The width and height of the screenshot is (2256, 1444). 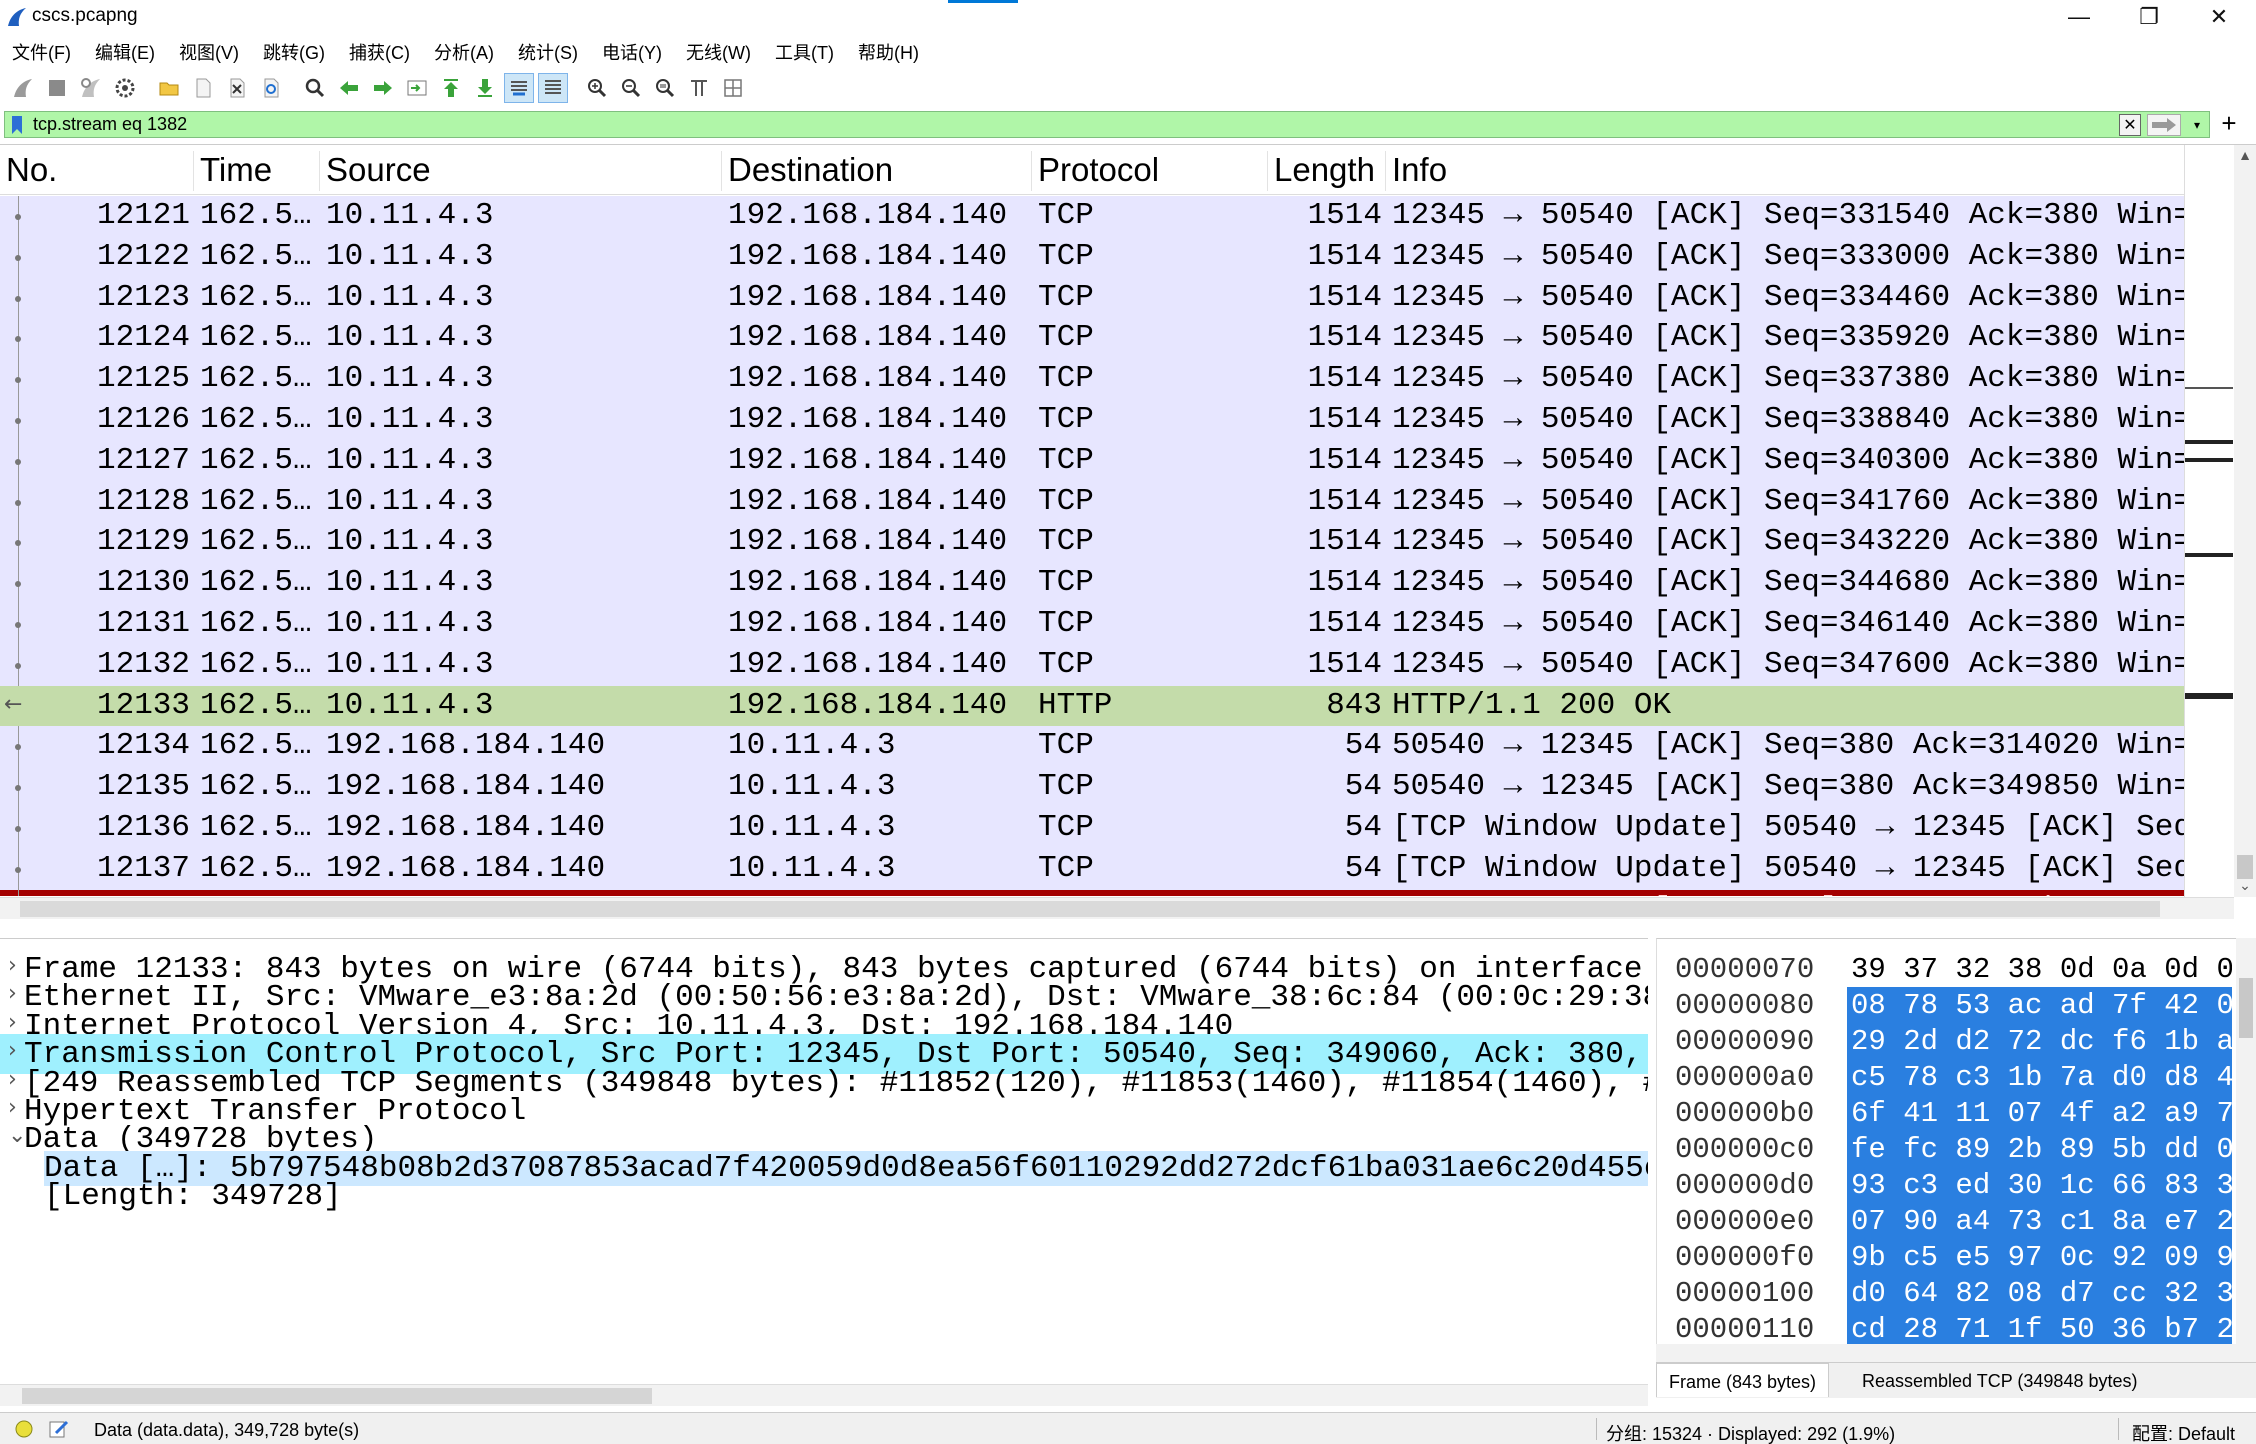 I want to click on apply-filter-button, so click(x=2164, y=125).